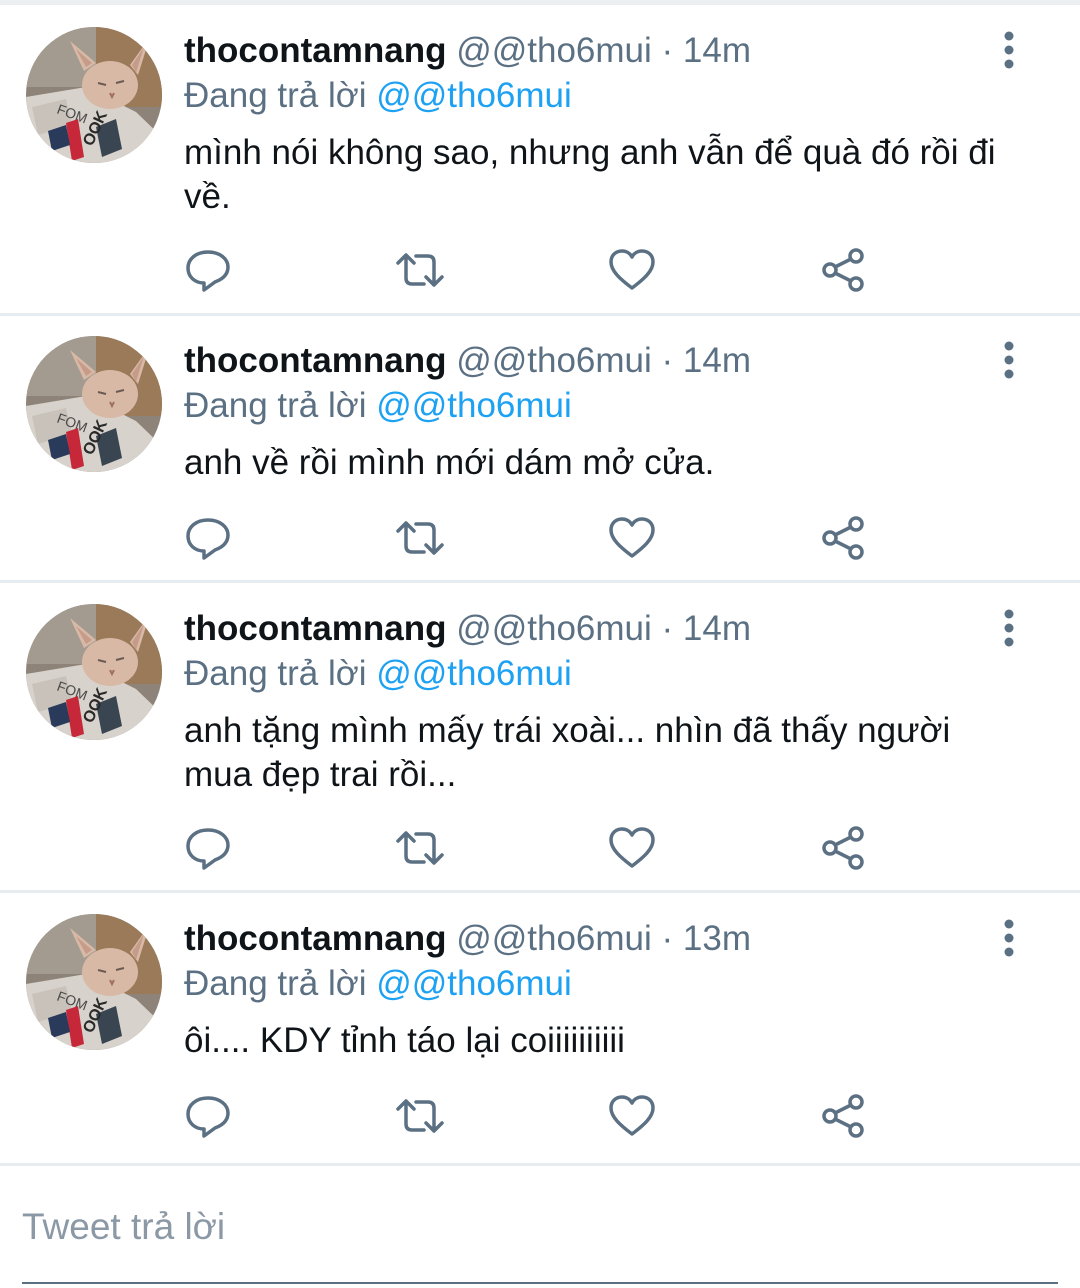  I want to click on tweet-text: ôi.... KDY tỉnh táo lại coiiiiiiiiii, so click(404, 1040).